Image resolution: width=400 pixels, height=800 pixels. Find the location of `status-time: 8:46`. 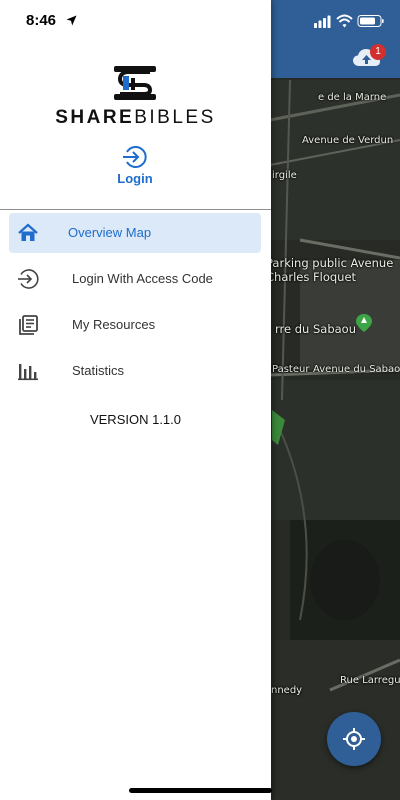

status-time: 8:46 is located at coordinates (41, 20).